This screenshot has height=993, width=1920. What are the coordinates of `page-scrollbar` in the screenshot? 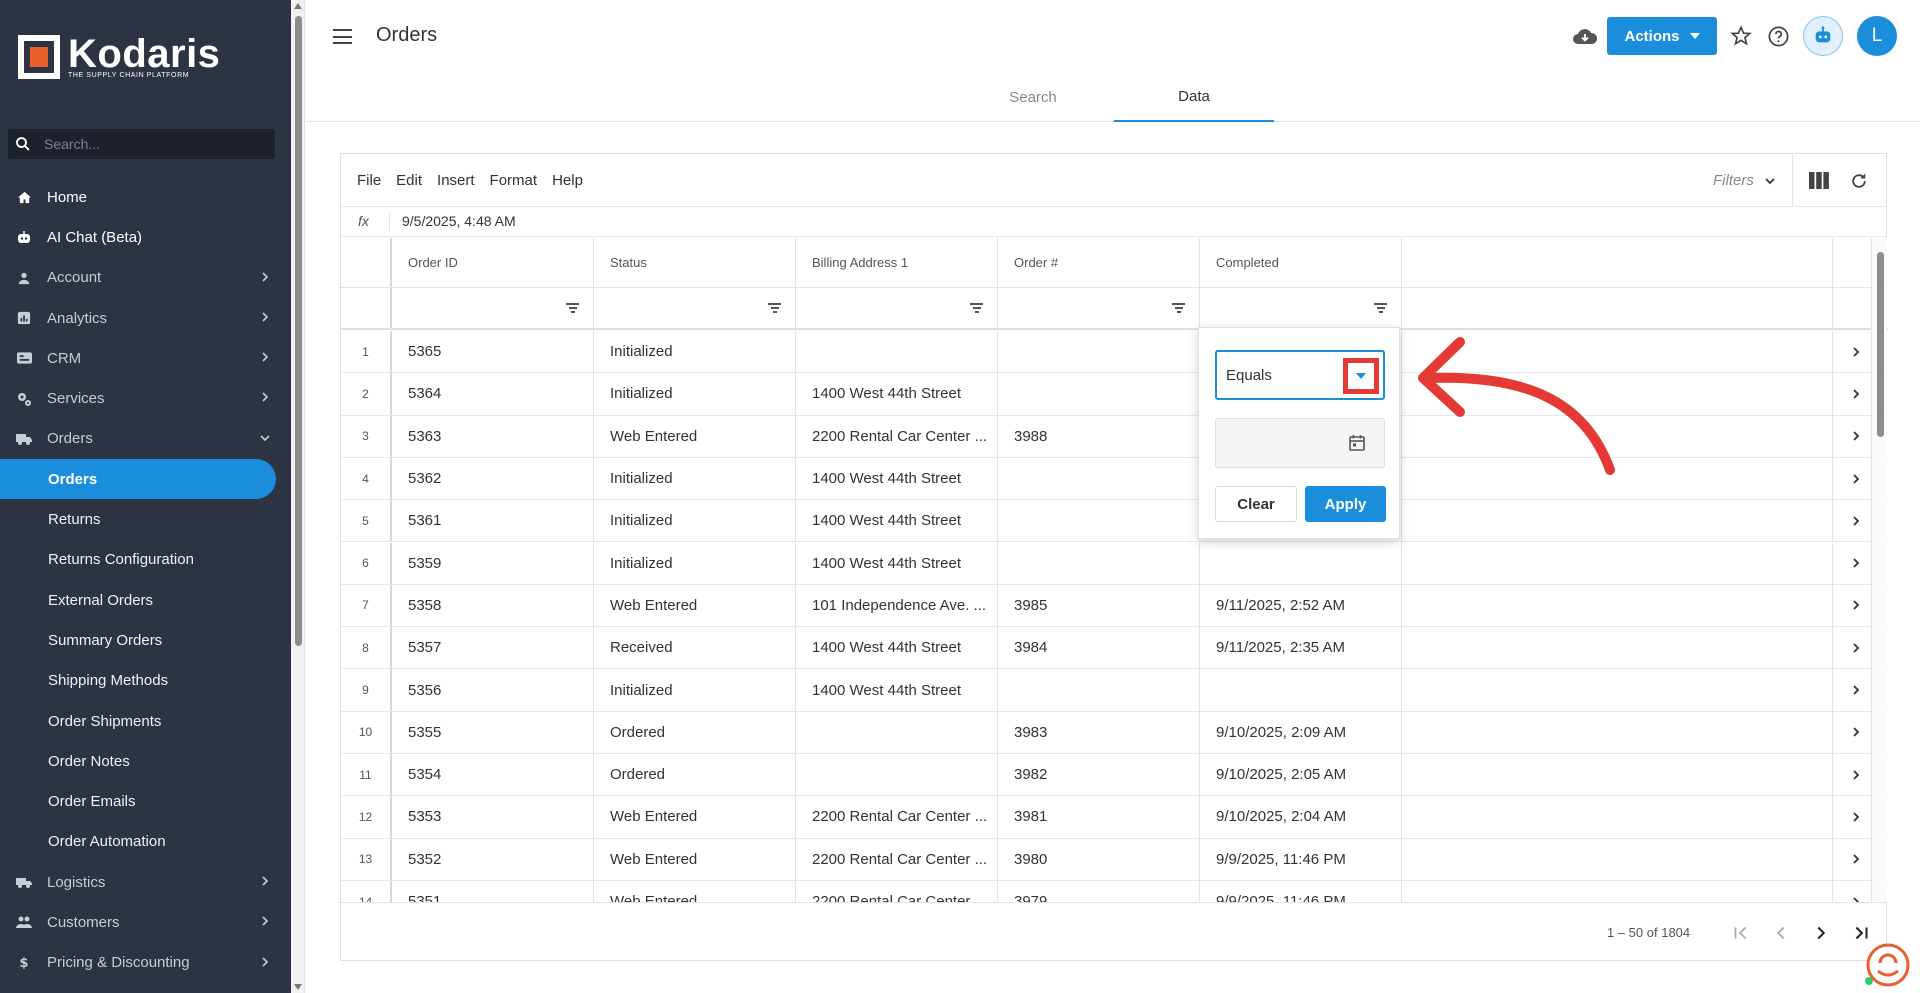 It's located at (298, 496).